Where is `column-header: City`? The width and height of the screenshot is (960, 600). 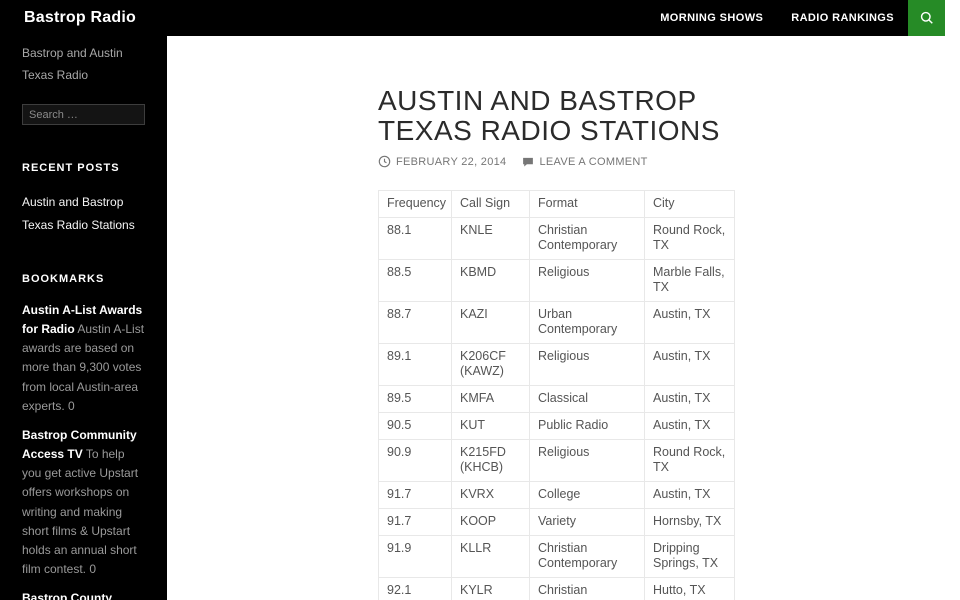
column-header: City is located at coordinates (689, 204).